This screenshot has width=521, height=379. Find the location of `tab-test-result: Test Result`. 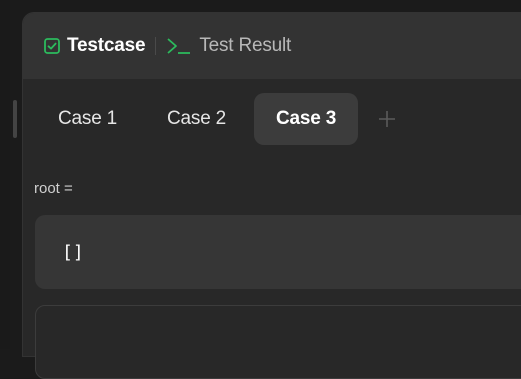

tab-test-result: Test Result is located at coordinates (228, 46).